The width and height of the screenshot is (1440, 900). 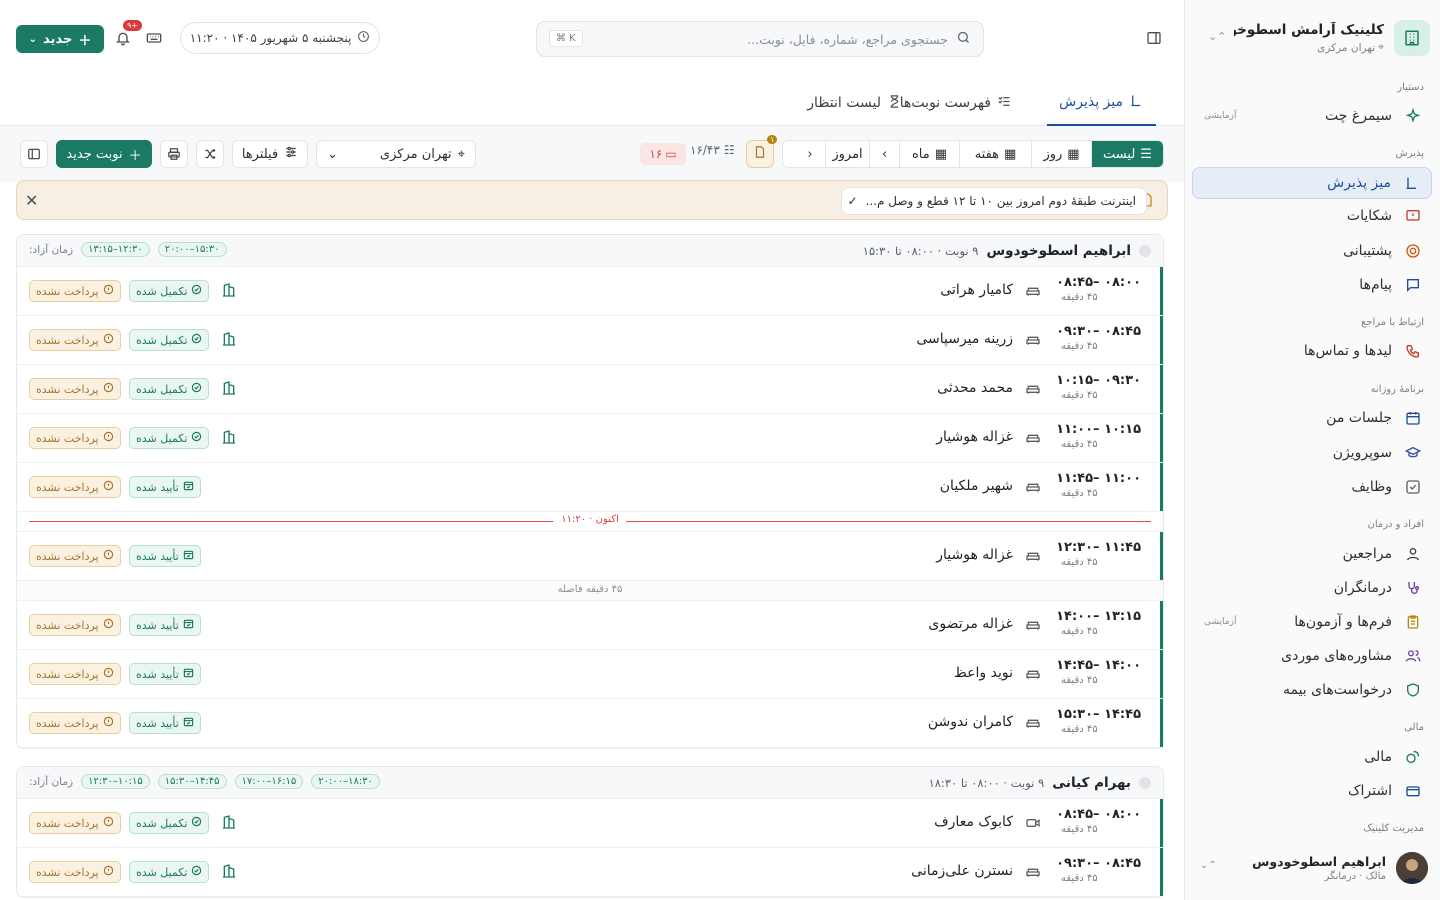 What do you see at coordinates (1312, 453) in the screenshot?
I see `sidebar-item-supervision: سوپرویژن` at bounding box center [1312, 453].